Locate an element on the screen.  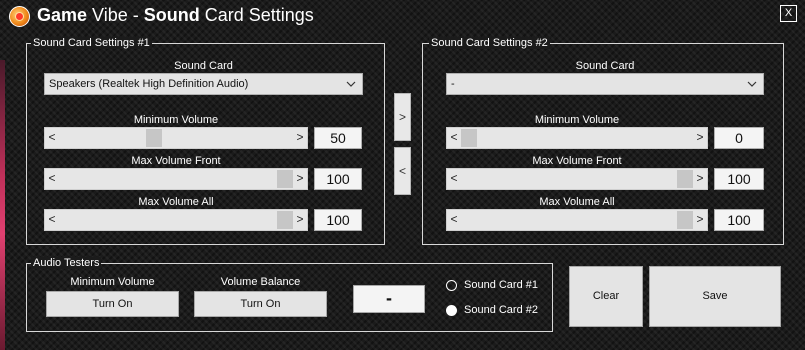
max-volume-all-slider-1: < > is located at coordinates (176, 220).